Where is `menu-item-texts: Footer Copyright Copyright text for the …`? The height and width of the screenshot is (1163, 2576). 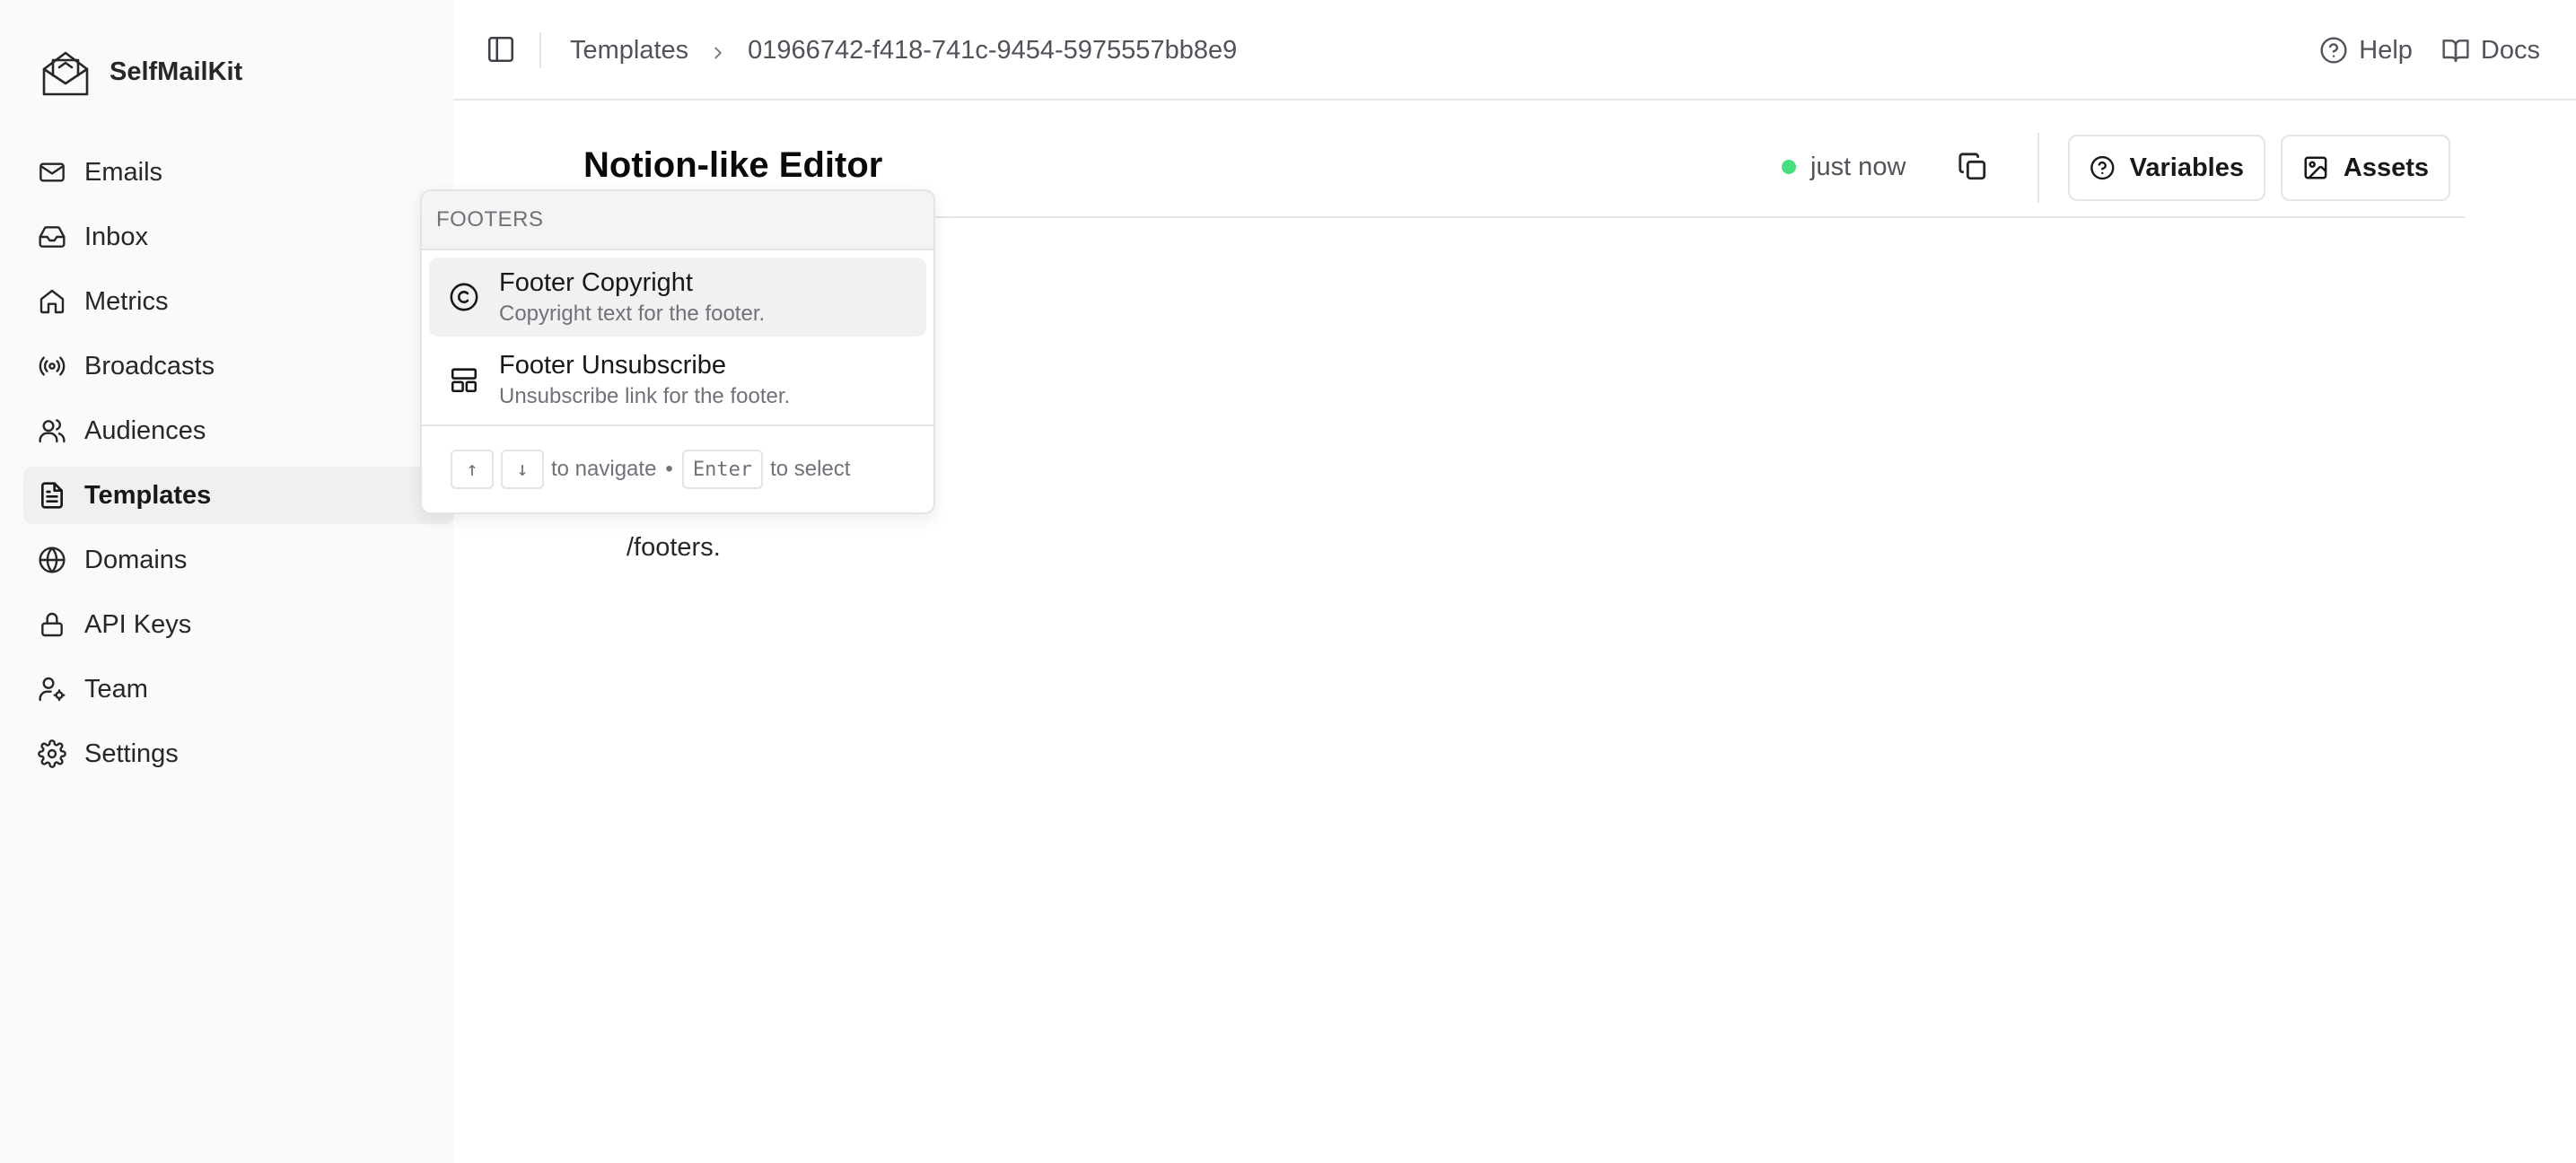
menu-item-texts: Footer Copyright Copyright text for the … is located at coordinates (632, 297).